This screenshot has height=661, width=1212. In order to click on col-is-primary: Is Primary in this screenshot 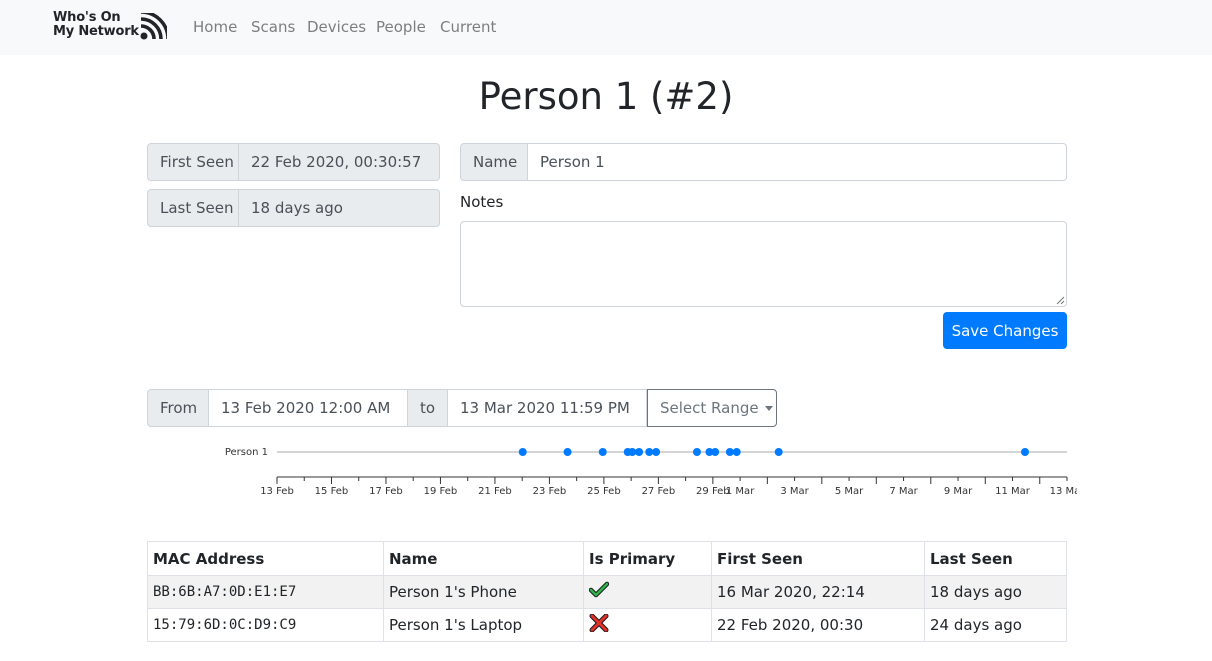, I will do `click(647, 558)`.